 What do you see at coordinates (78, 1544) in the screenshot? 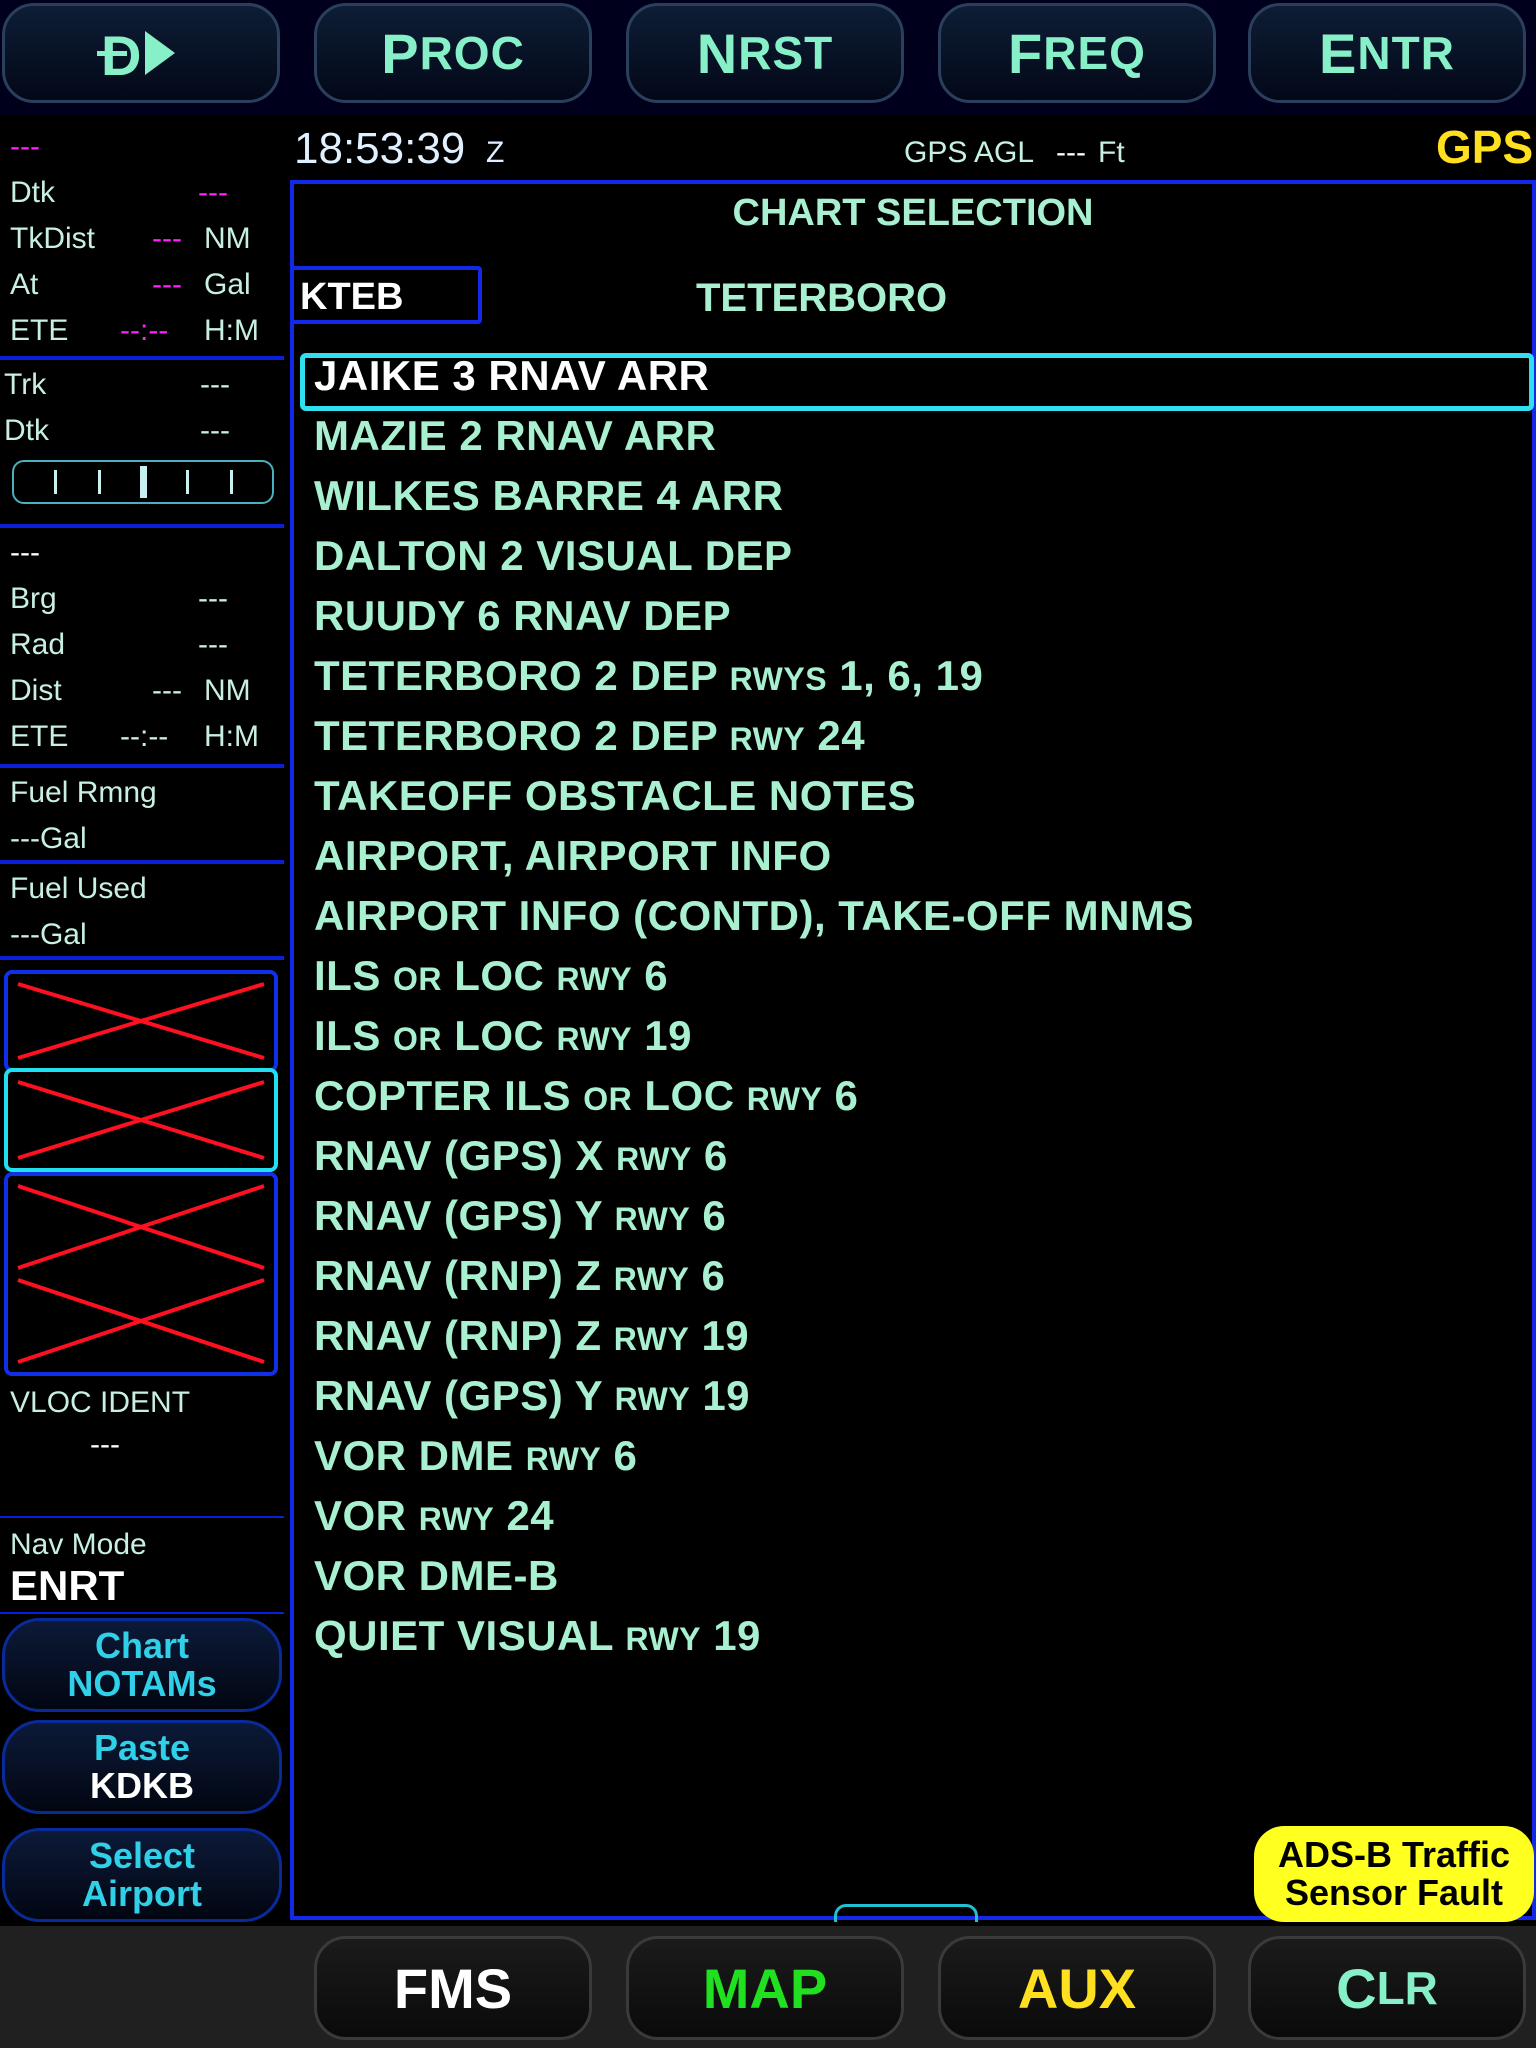
I see `nav-mode-label: Nav Mode` at bounding box center [78, 1544].